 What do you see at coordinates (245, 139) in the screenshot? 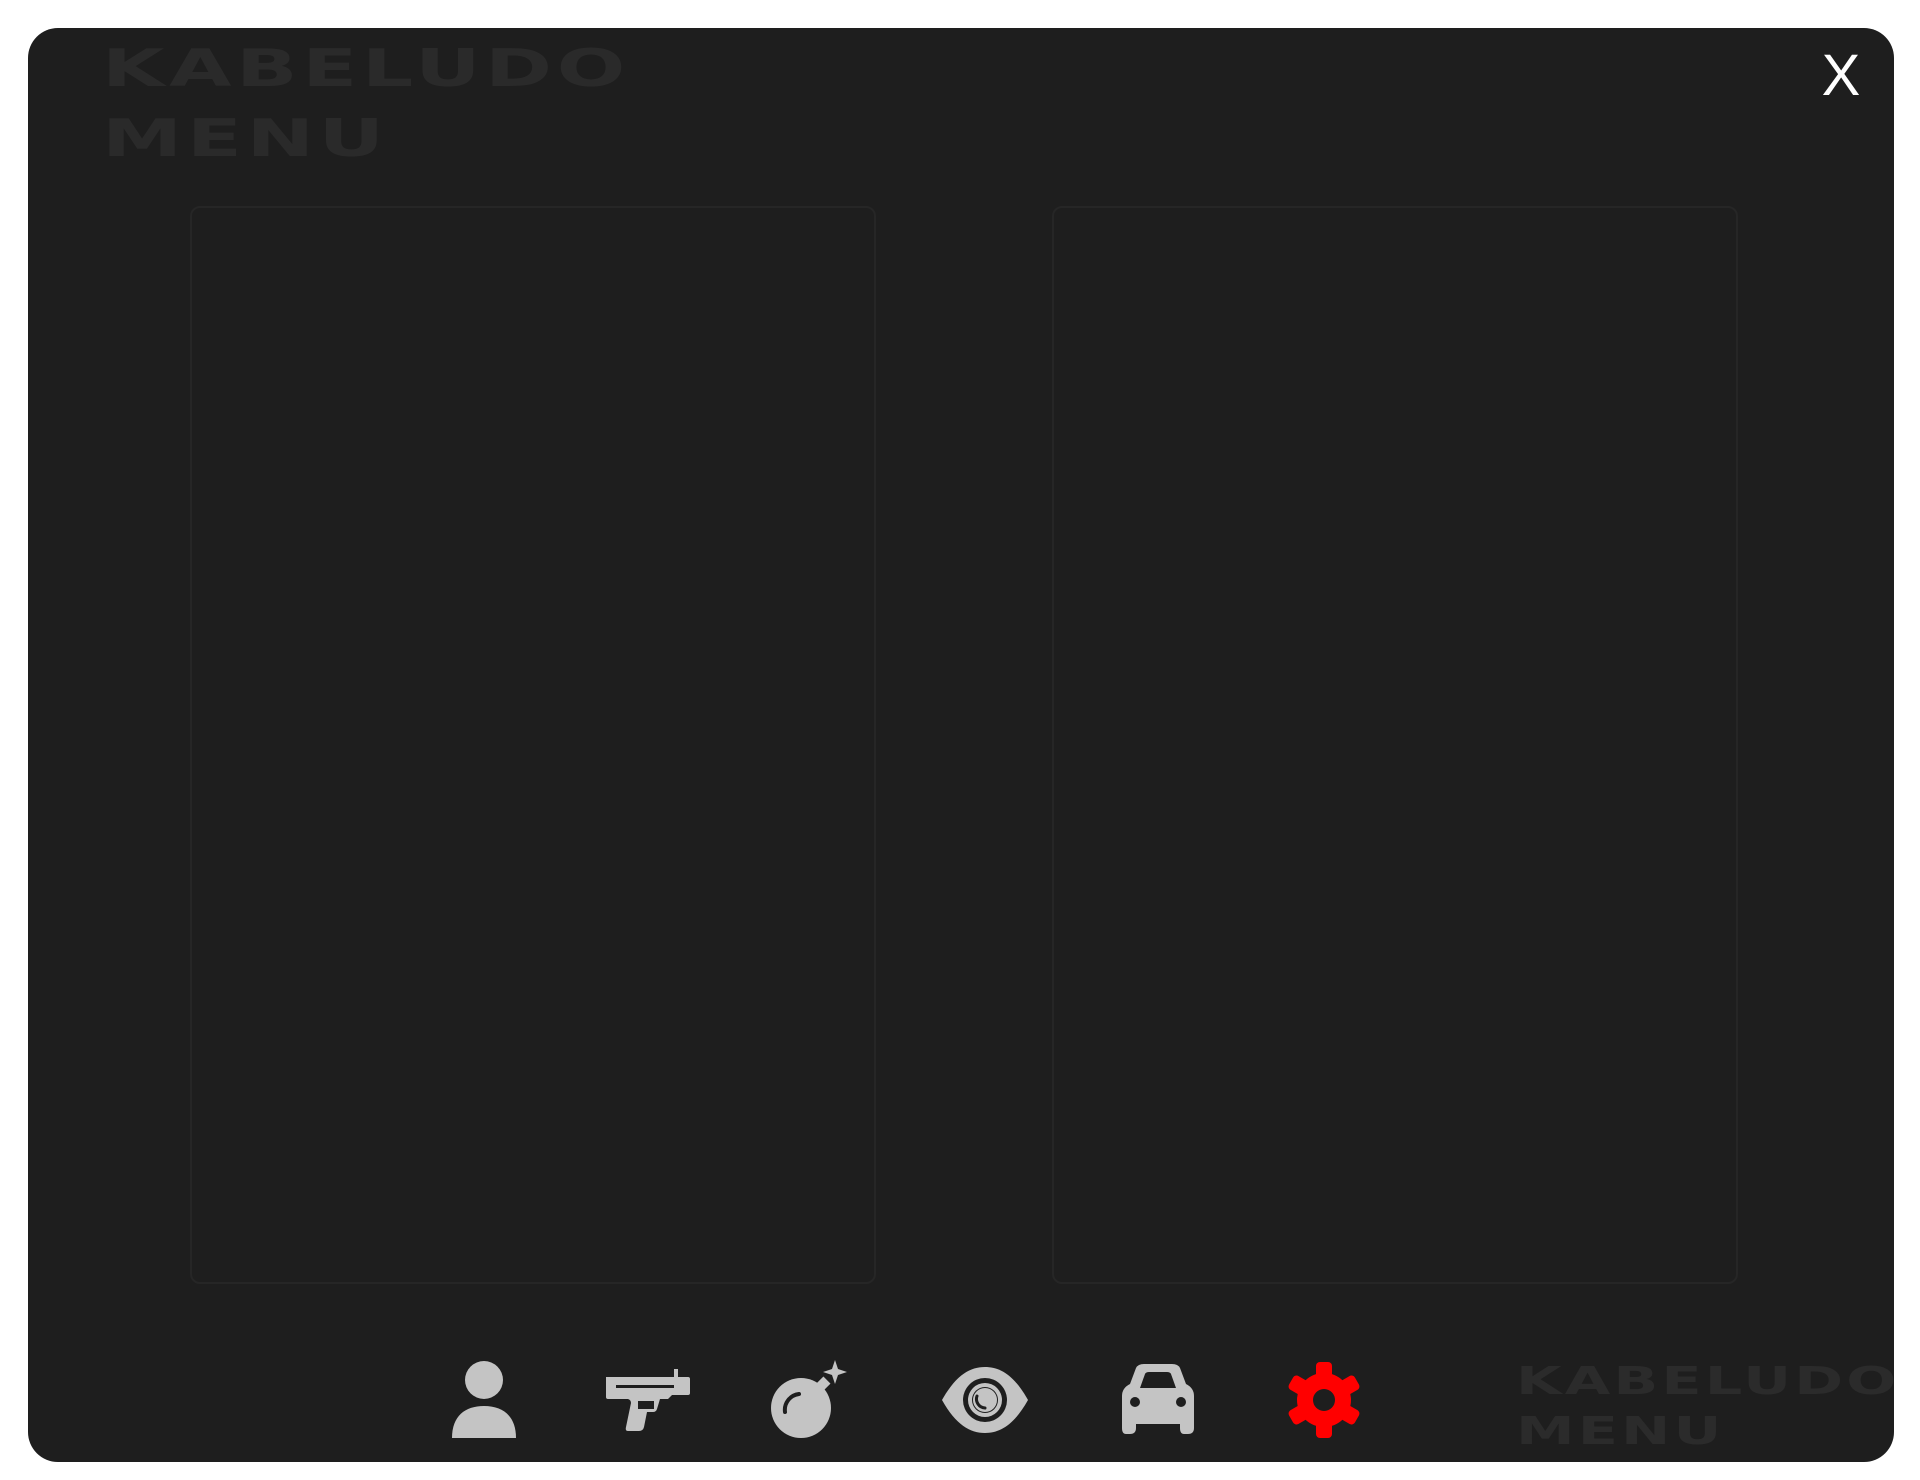
I see `brand-line2: MENU` at bounding box center [245, 139].